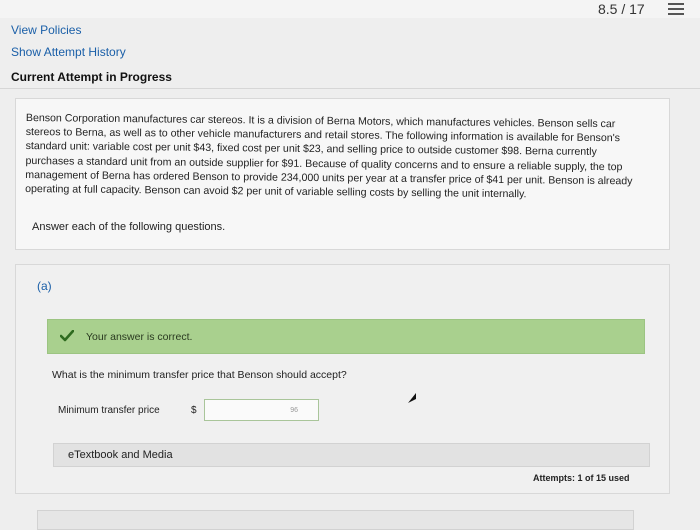 This screenshot has width=700, height=530. I want to click on etextbook-media-toggle: eTextbook and Media, so click(351, 455).